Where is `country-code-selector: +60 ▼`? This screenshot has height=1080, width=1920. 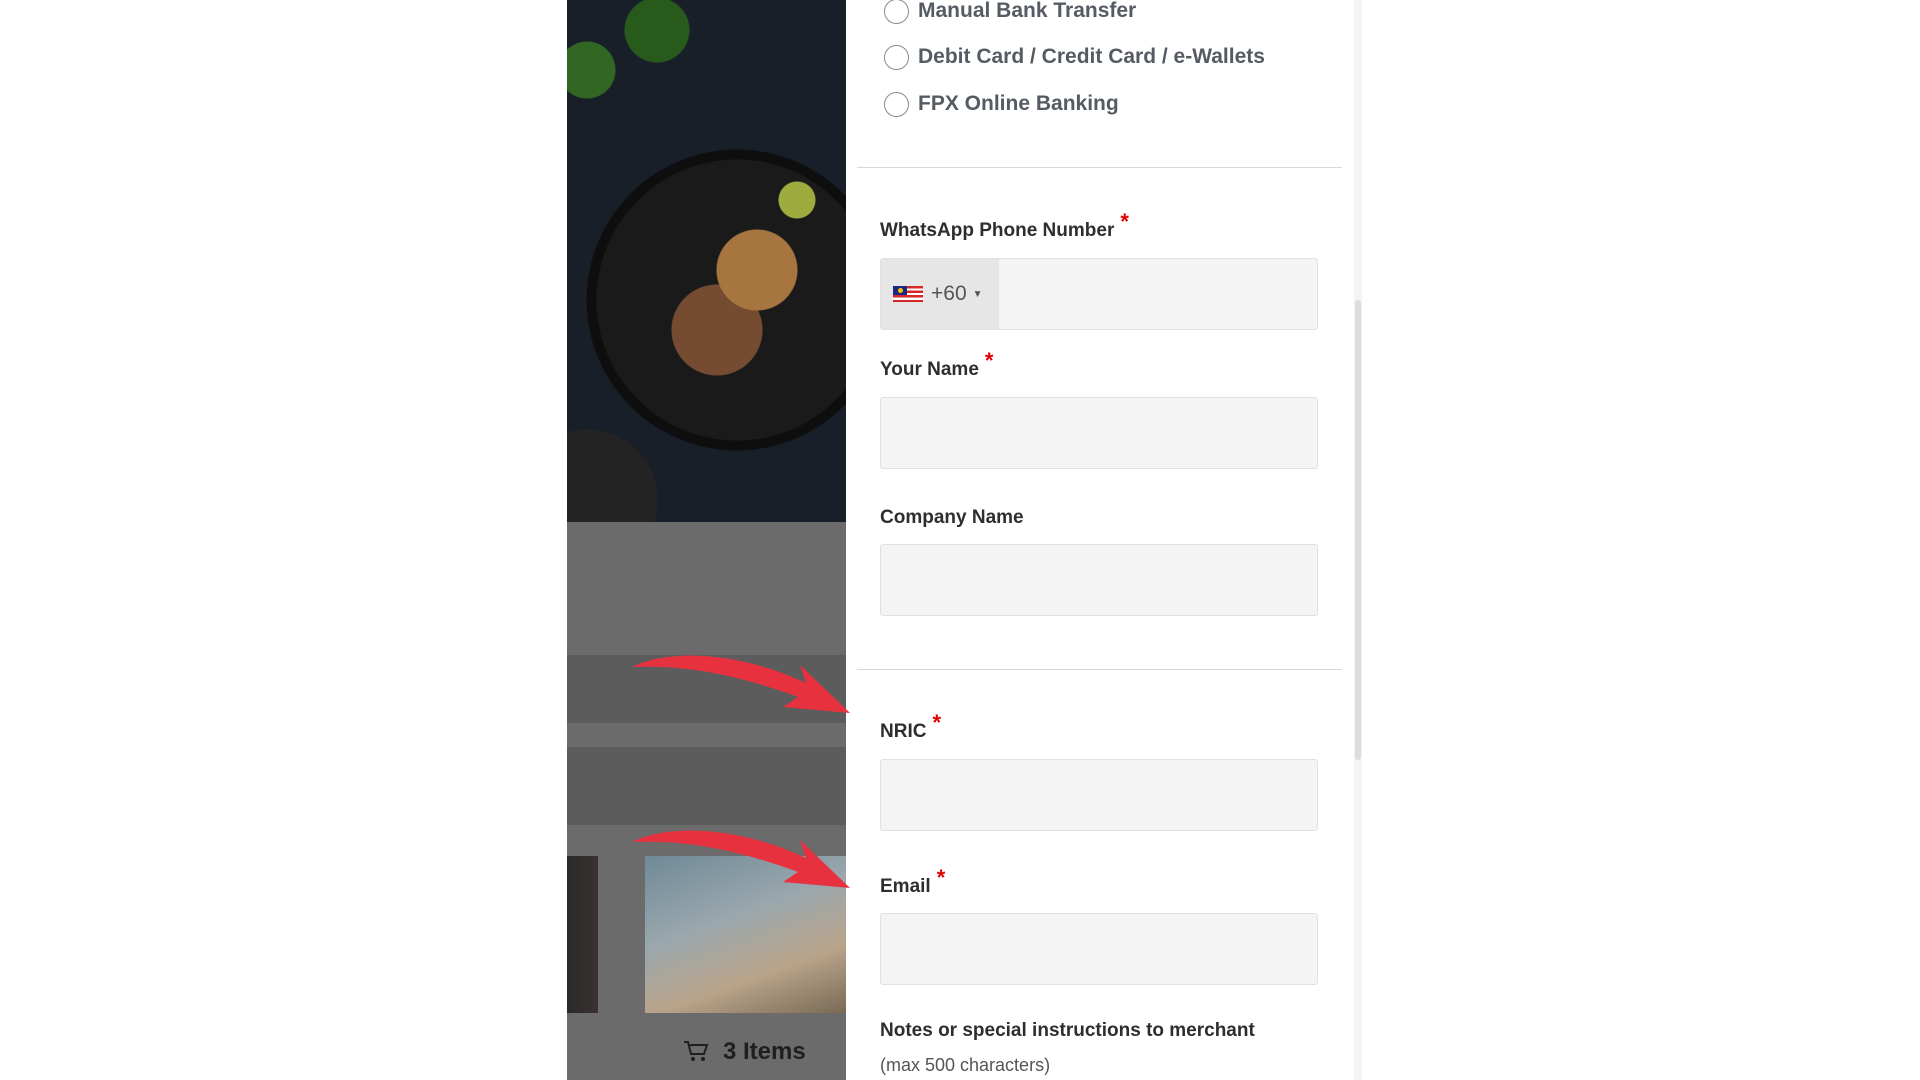
country-code-selector: +60 ▼ is located at coordinates (940, 294).